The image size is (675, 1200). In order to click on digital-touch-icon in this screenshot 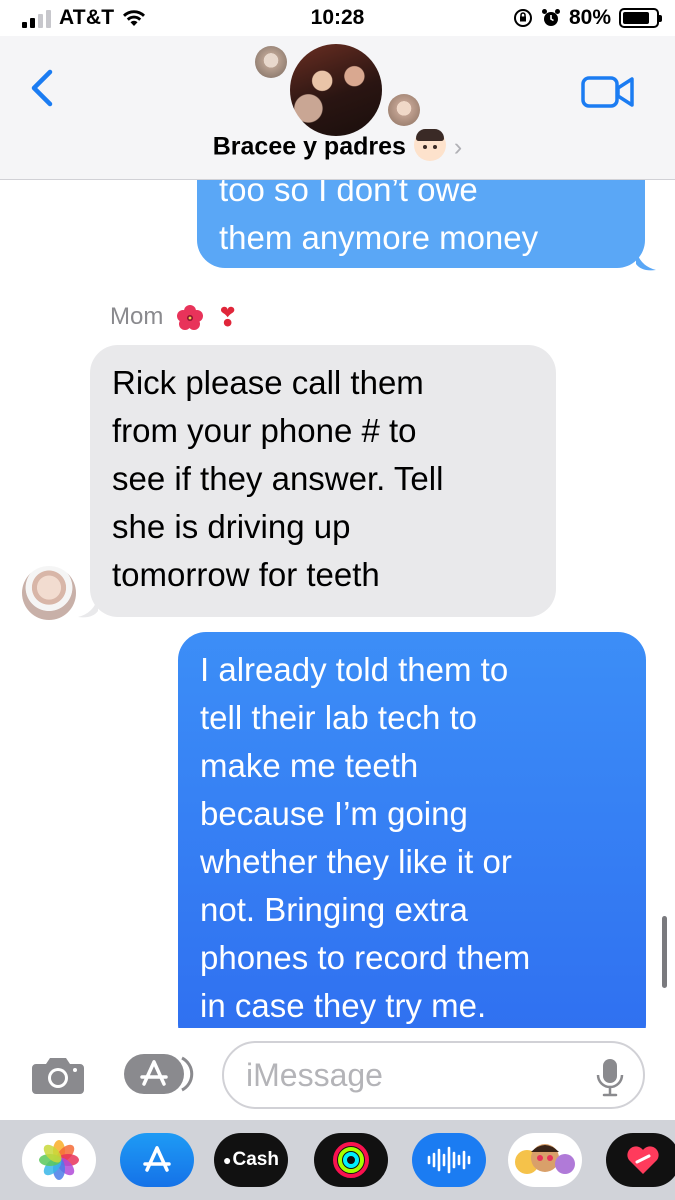, I will do `click(643, 1160)`.